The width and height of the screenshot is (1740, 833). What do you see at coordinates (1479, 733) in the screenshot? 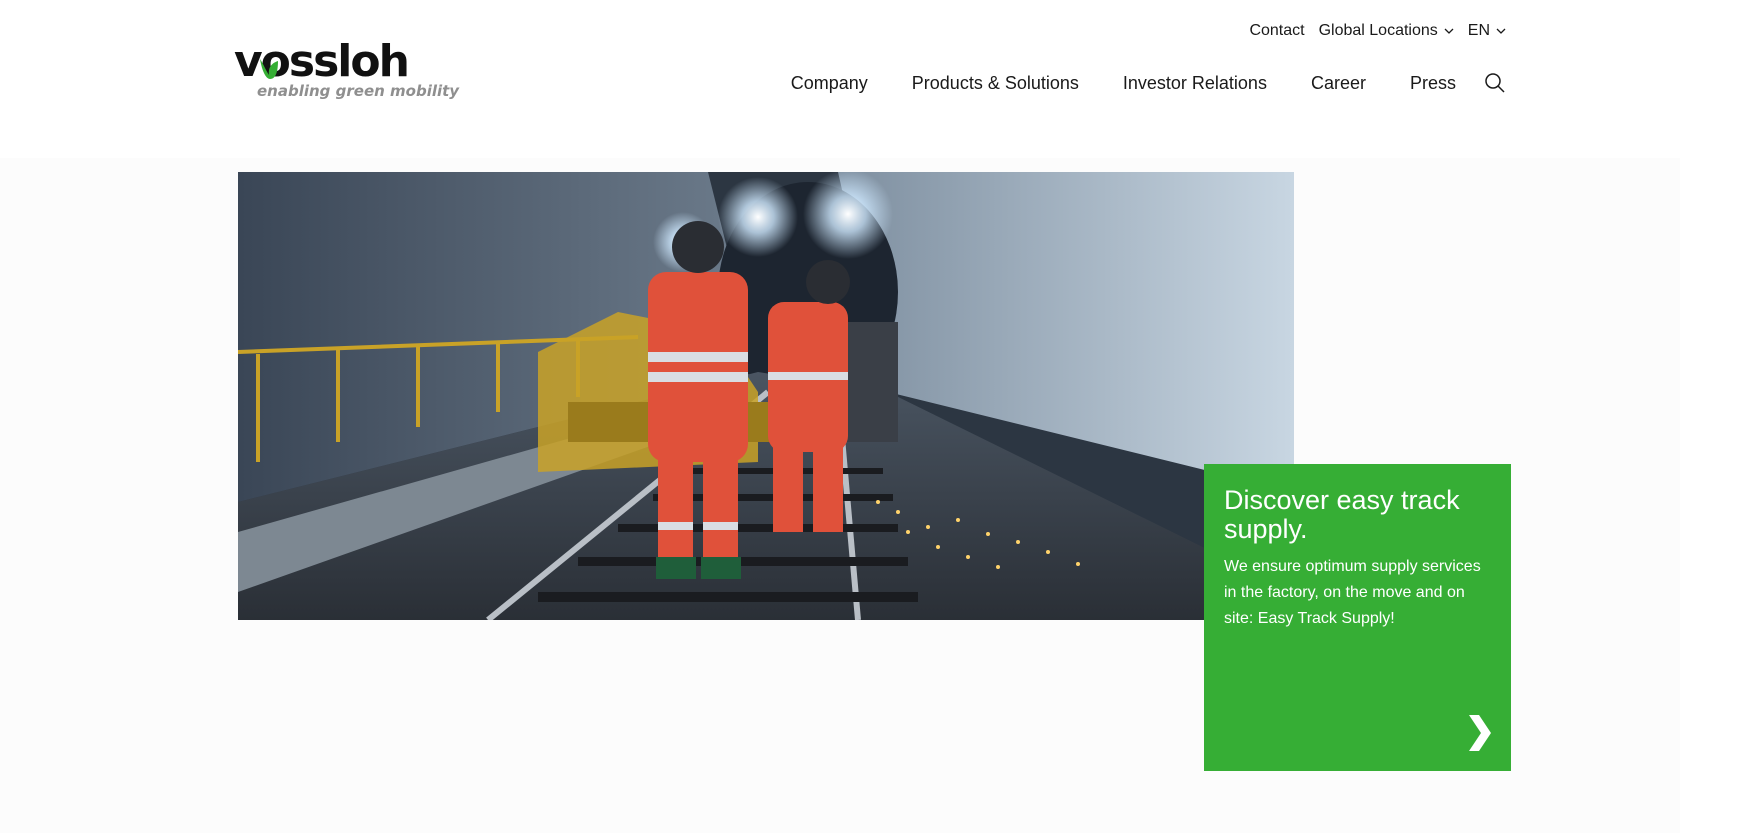
I see `chevron-right-icon` at bounding box center [1479, 733].